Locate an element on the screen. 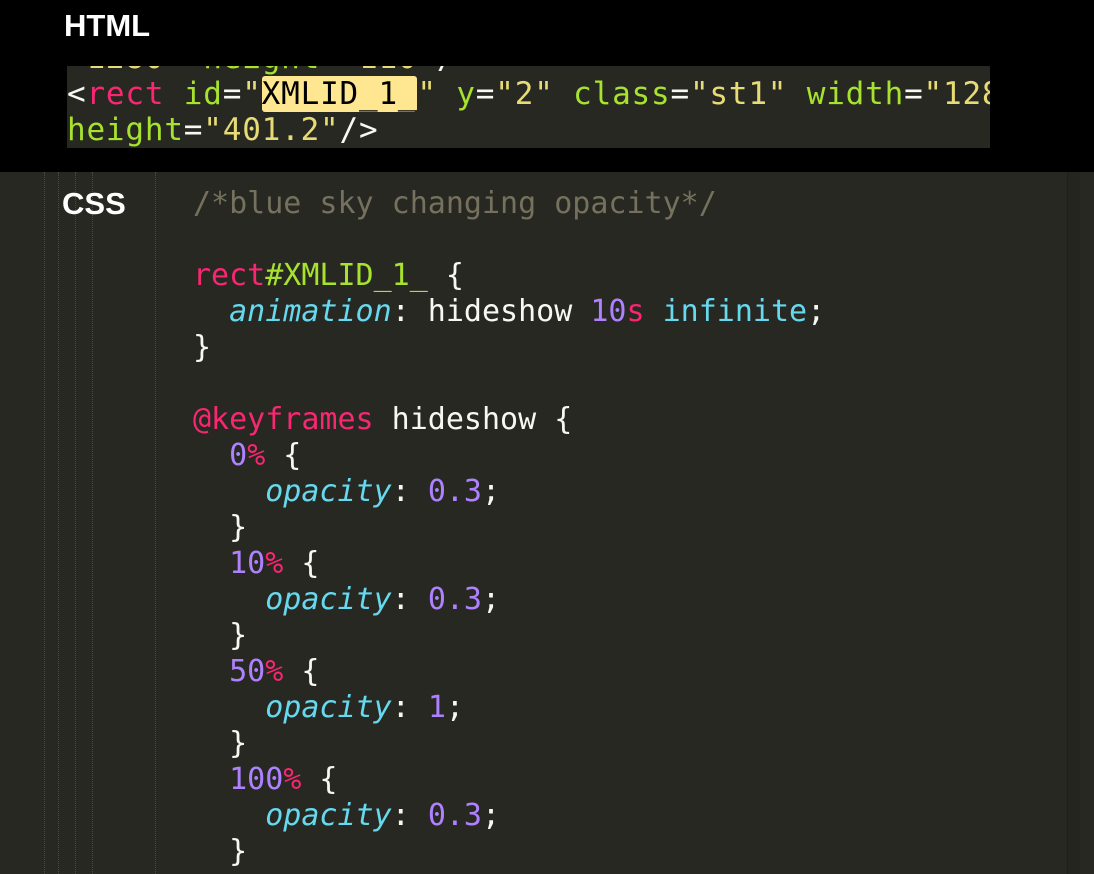 This screenshot has width=1094, height=874. code-line: 10% { is located at coordinates (509, 564).